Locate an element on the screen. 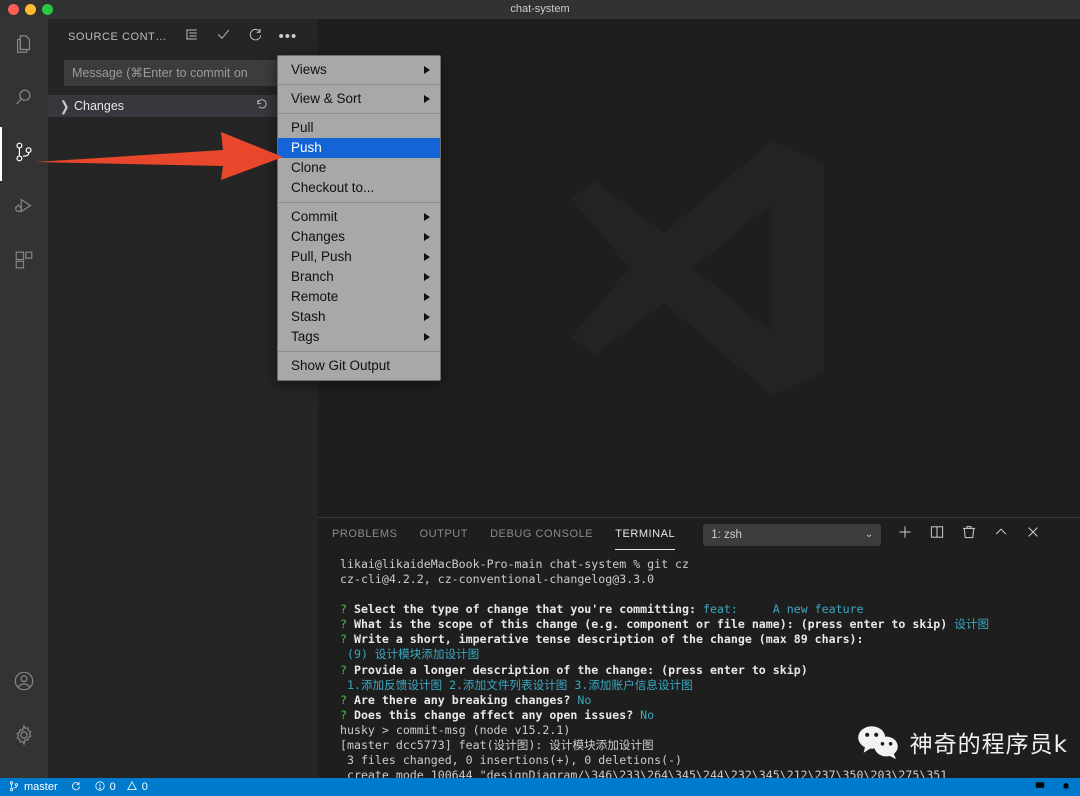 This screenshot has width=1080, height=796. split-icon is located at coordinates (937, 534).